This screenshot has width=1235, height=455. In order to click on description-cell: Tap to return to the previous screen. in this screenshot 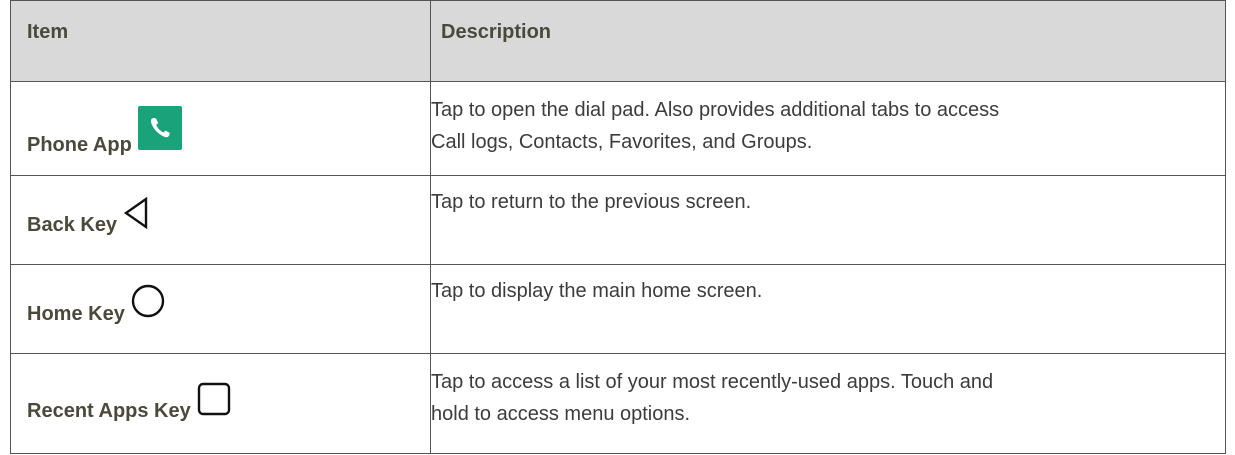, I will do `click(828, 220)`.